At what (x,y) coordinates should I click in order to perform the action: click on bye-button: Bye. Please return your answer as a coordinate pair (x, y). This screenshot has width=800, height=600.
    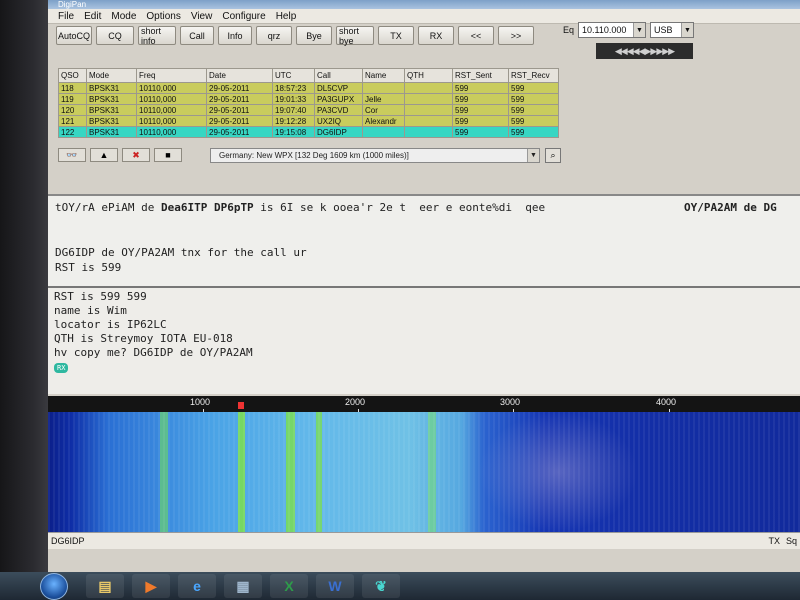
    Looking at the image, I should click on (314, 35).